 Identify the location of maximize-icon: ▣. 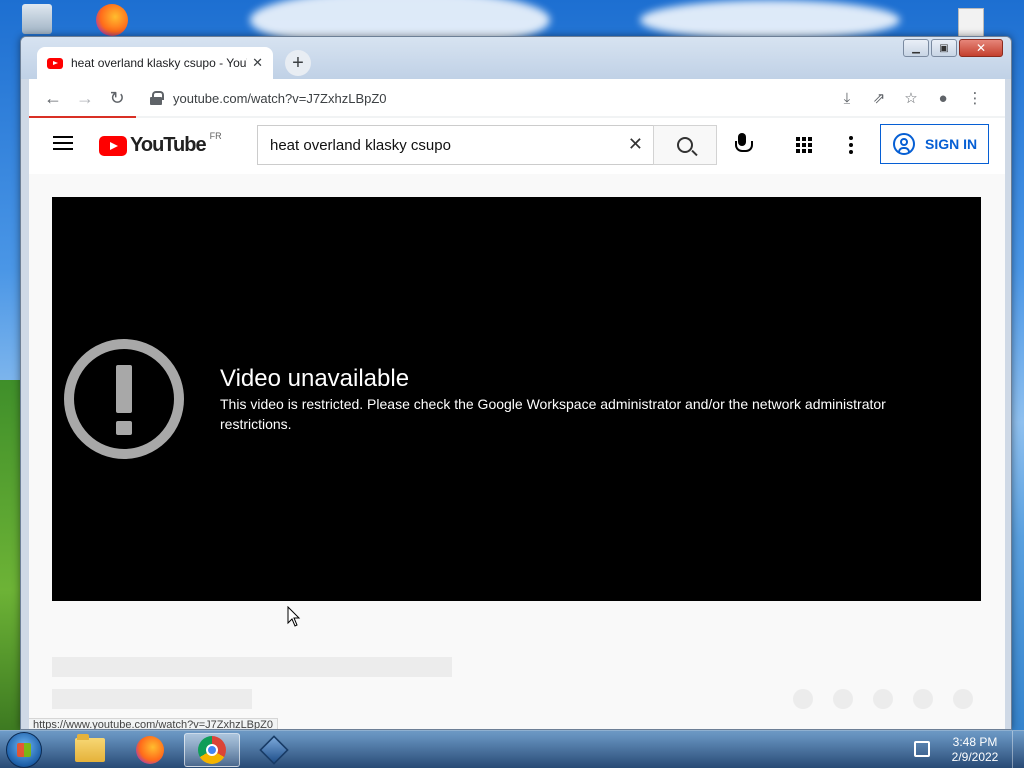
(944, 48).